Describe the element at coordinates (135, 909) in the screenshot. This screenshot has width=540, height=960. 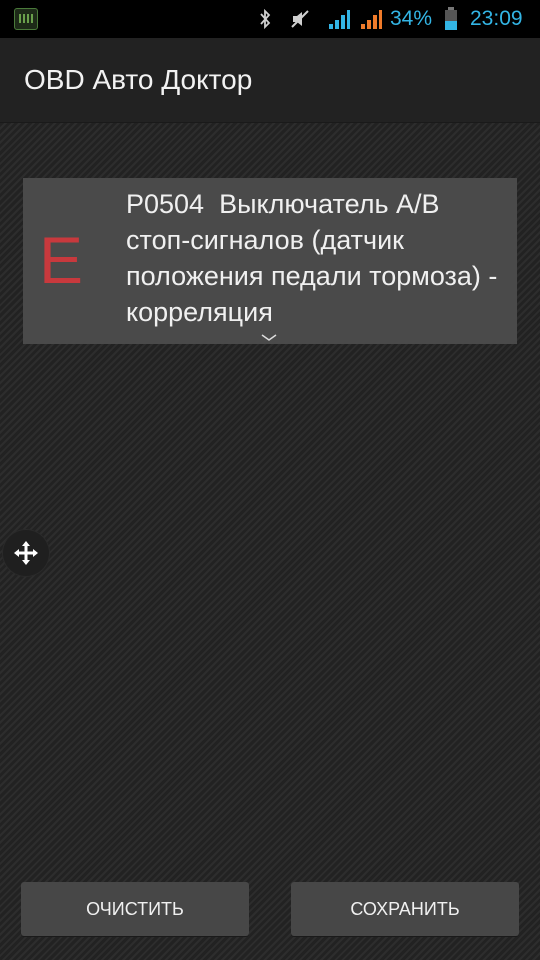
I see `clear-button: ОЧИСТИТЬ` at that location.